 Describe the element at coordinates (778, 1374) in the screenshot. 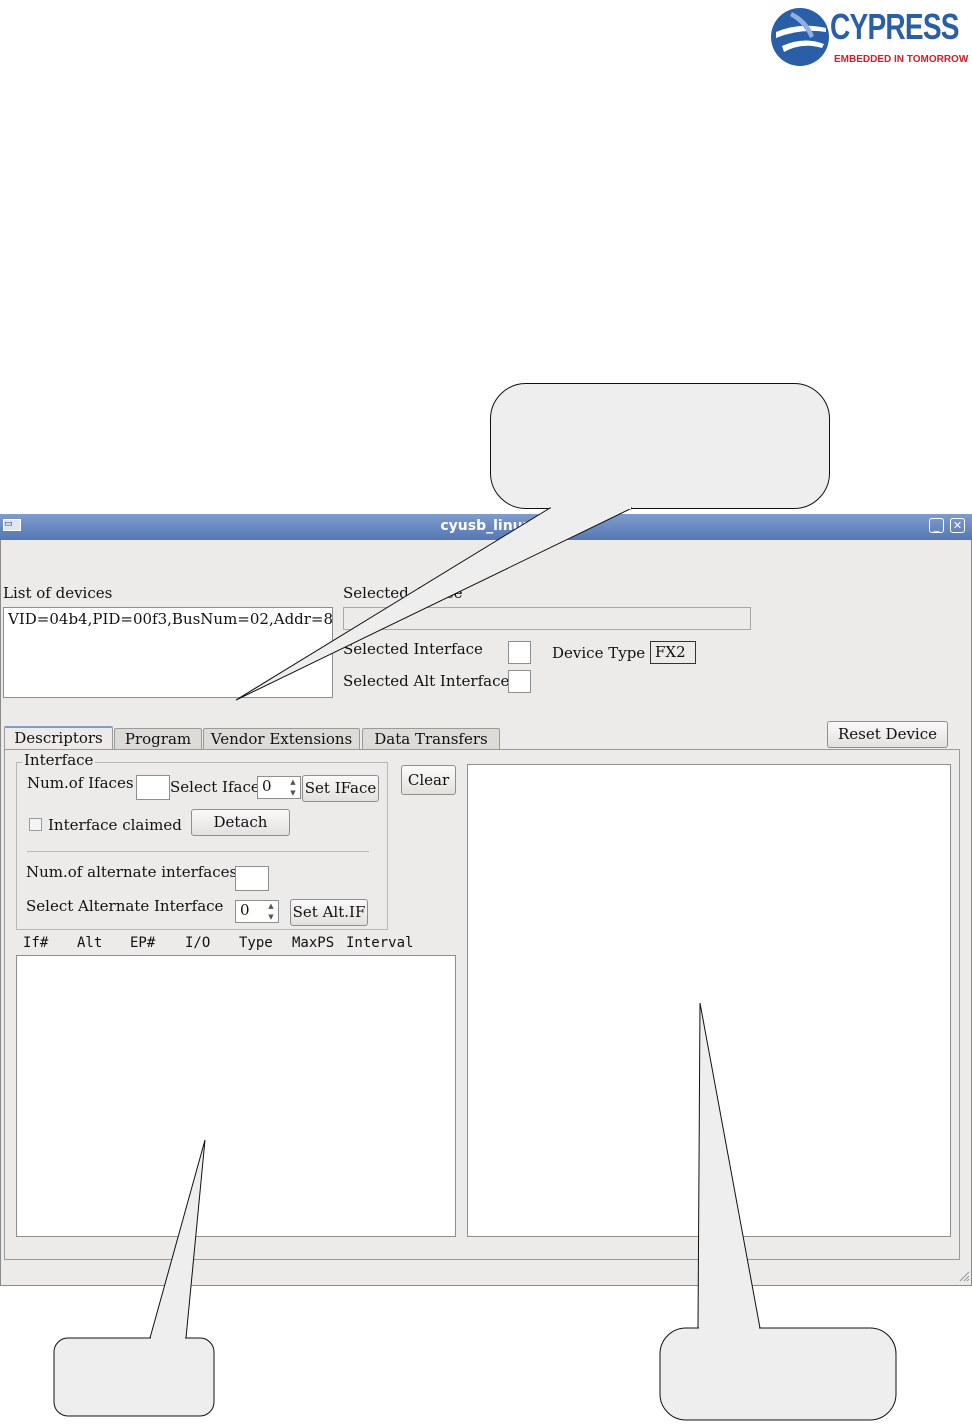

I see `callout-bottom-right` at that location.